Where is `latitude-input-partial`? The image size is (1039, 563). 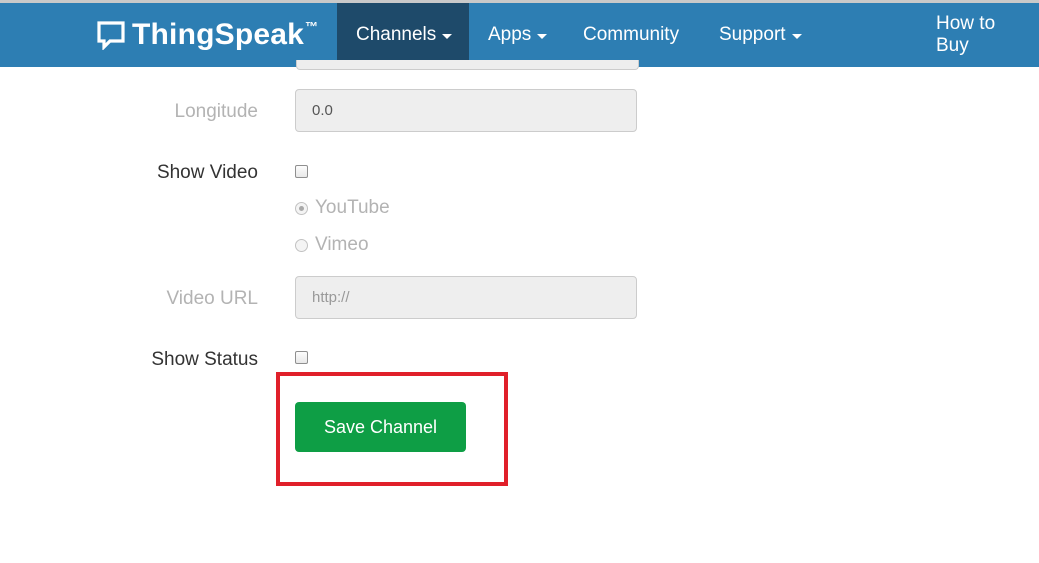 latitude-input-partial is located at coordinates (467, 65).